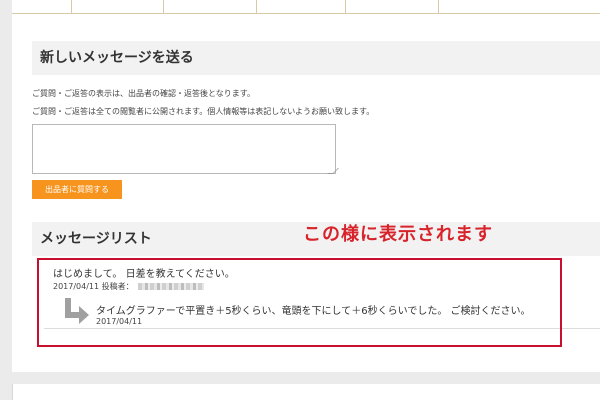 This screenshot has height=400, width=600. Describe the element at coordinates (77, 189) in the screenshot. I see `ask-seller-button: 出品者に質問する` at that location.